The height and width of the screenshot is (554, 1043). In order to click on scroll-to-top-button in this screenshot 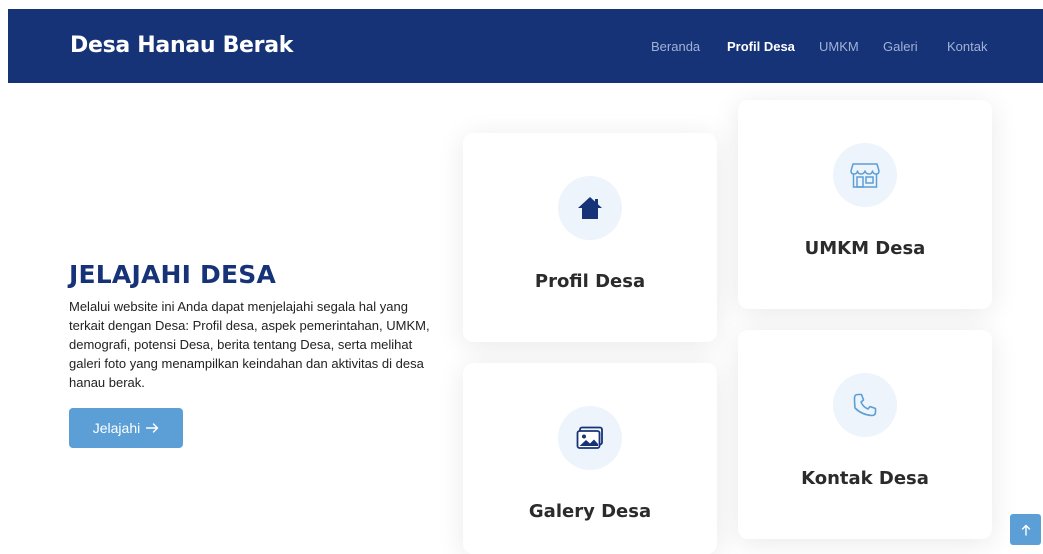, I will do `click(1025, 529)`.